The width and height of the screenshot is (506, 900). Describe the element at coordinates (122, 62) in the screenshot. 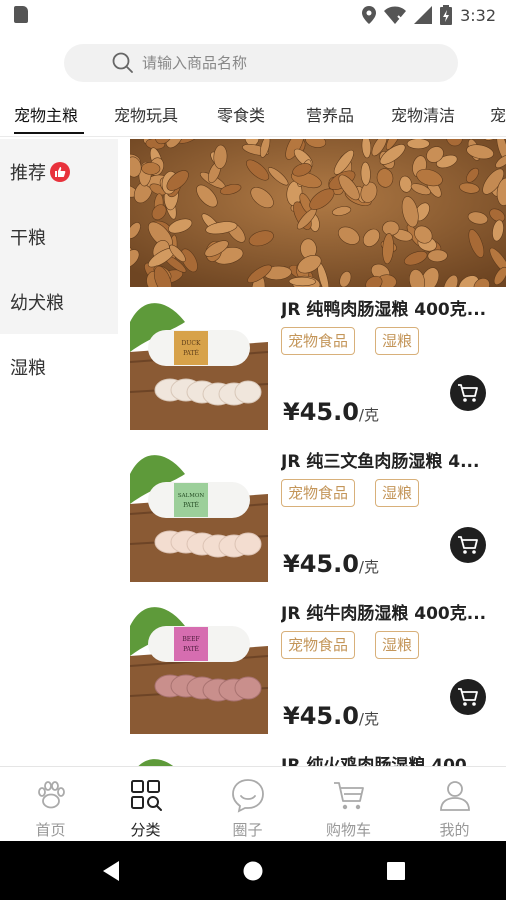

I see `search-icon` at that location.